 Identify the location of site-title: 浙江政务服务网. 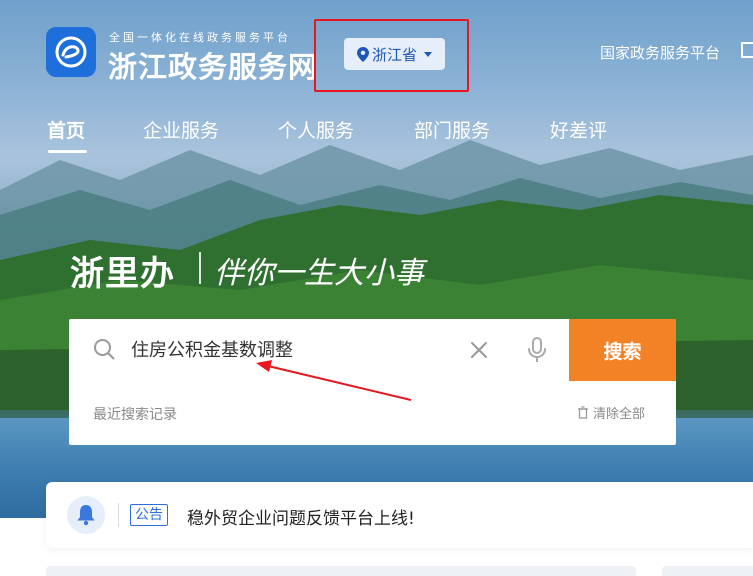
(213, 65).